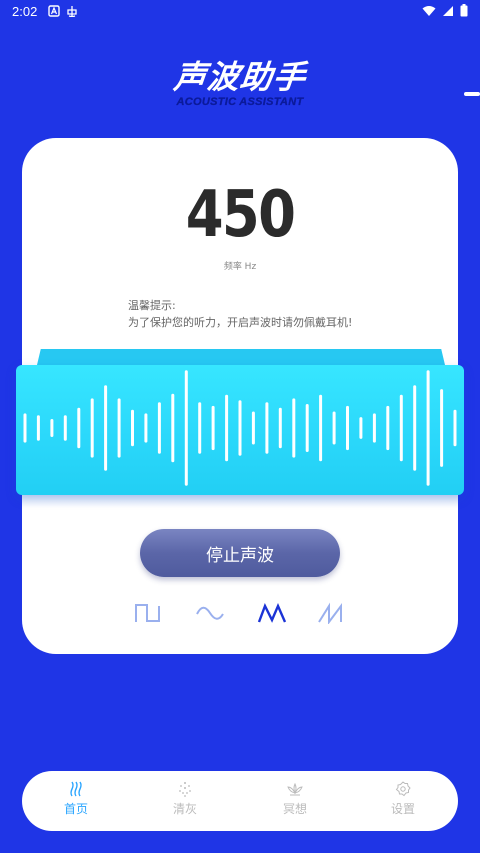 The height and width of the screenshot is (853, 480). I want to click on logo-underline, so click(471, 94).